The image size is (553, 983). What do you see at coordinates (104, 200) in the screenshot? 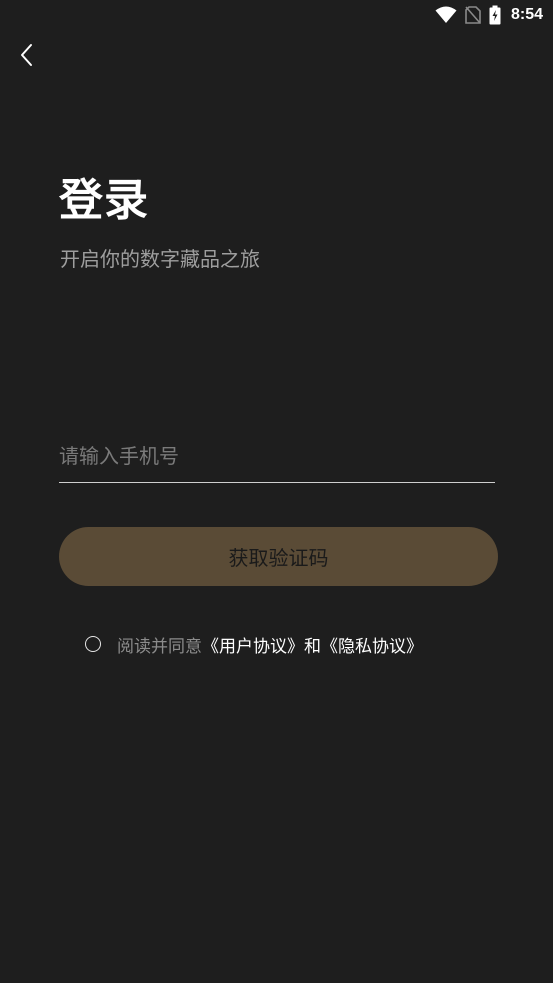
I see `page-title: 登录` at bounding box center [104, 200].